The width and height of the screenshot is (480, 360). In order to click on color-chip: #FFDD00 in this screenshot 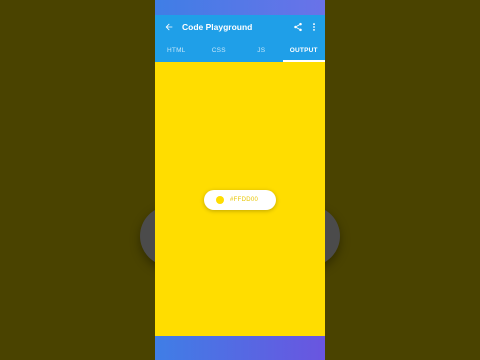, I will do `click(240, 200)`.